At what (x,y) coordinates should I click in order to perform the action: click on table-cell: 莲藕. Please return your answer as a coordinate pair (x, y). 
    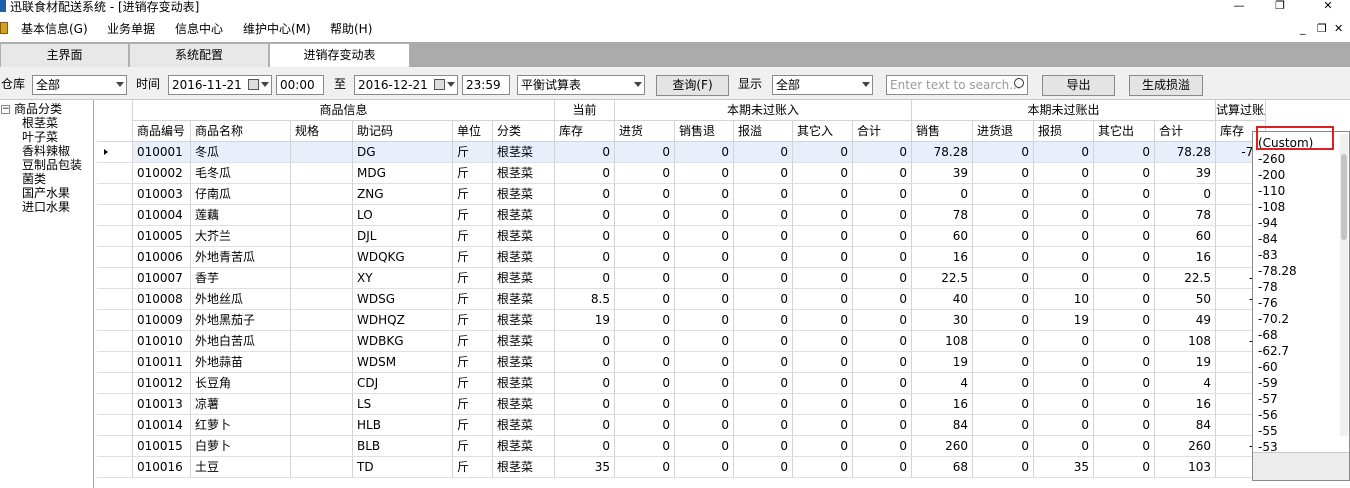
    Looking at the image, I should click on (241, 215).